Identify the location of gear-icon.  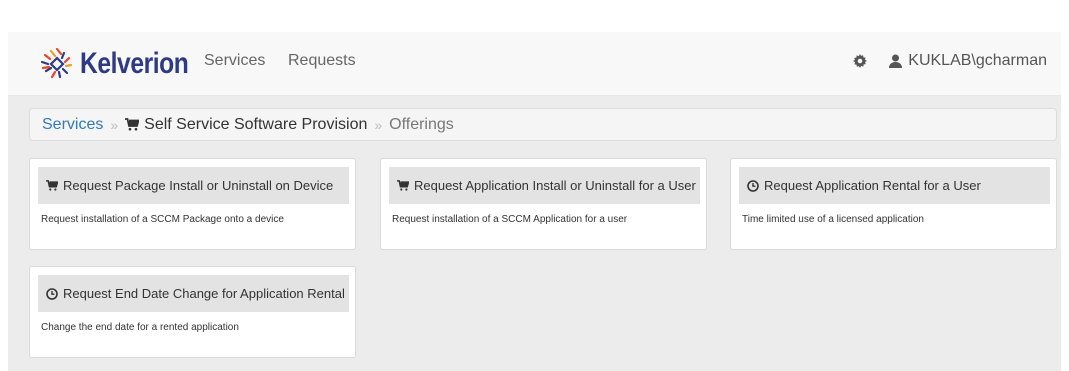
(860, 61).